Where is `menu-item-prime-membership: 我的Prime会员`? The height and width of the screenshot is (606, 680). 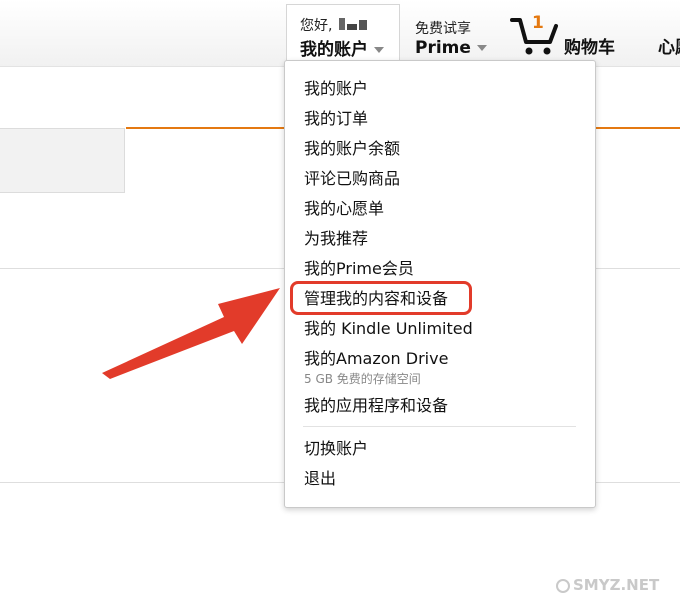 menu-item-prime-membership: 我的Prime会员 is located at coordinates (359, 269).